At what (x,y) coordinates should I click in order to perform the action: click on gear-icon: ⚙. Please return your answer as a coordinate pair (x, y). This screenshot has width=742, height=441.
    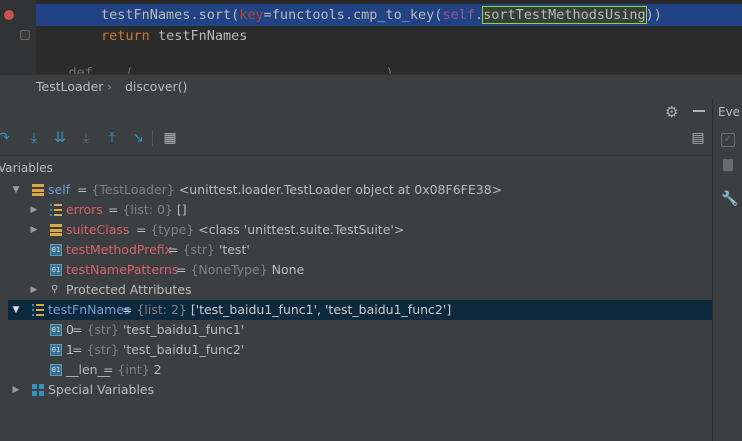
    Looking at the image, I should click on (671, 112).